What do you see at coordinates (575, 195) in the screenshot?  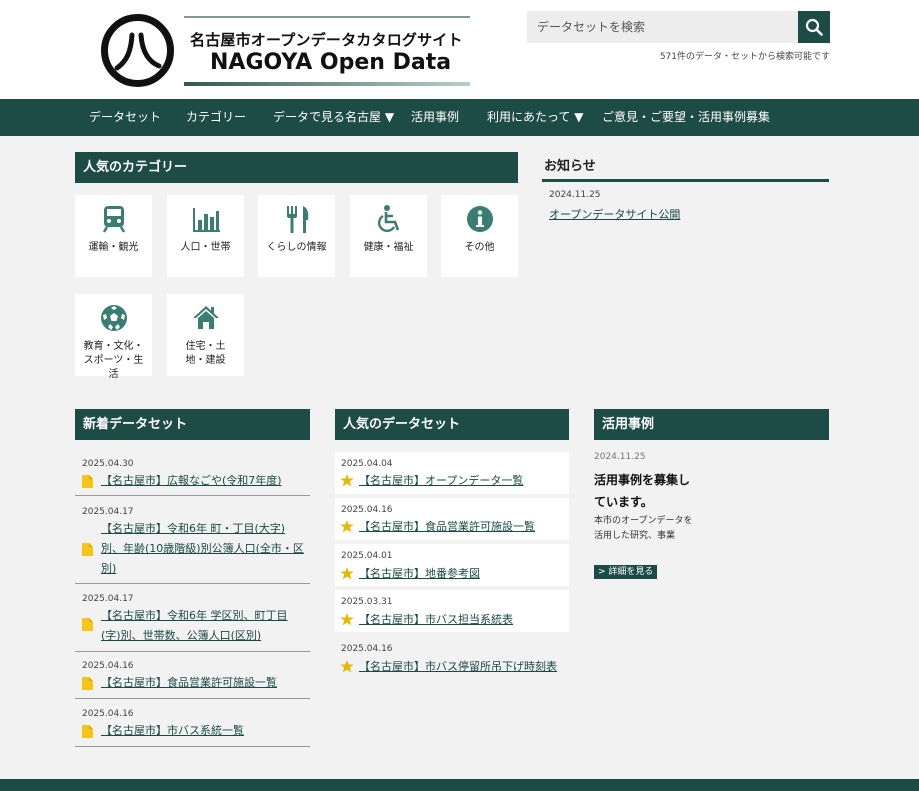 I see `news-date: 2024.11.25` at bounding box center [575, 195].